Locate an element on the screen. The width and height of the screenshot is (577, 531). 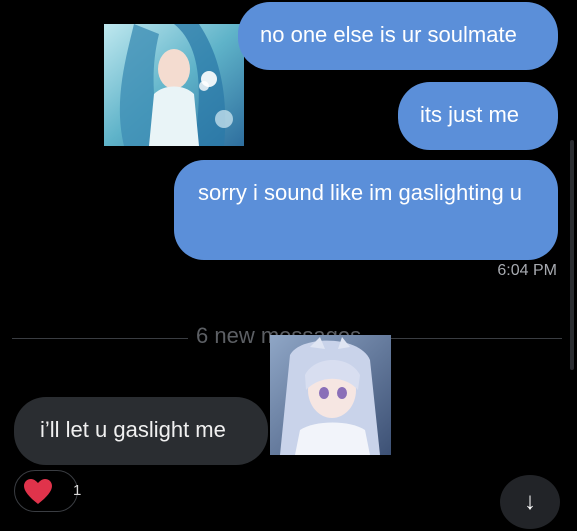
reaction-pill: 1 is located at coordinates (48, 491).